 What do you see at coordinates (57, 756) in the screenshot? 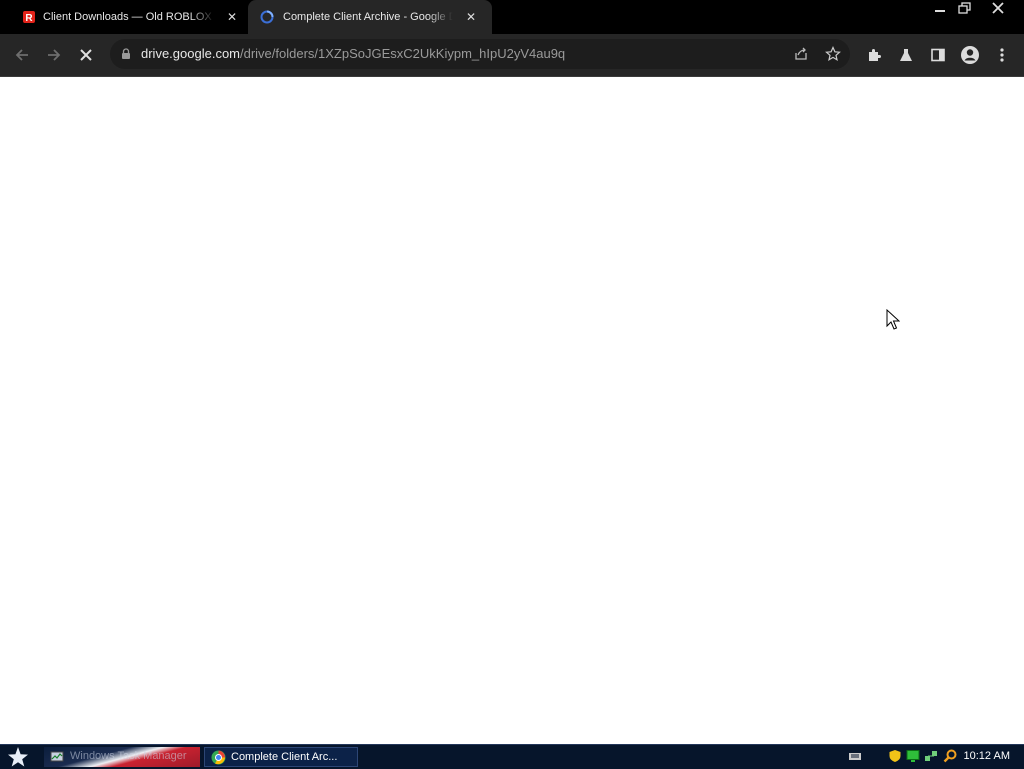
I see `task-manager-icon` at bounding box center [57, 756].